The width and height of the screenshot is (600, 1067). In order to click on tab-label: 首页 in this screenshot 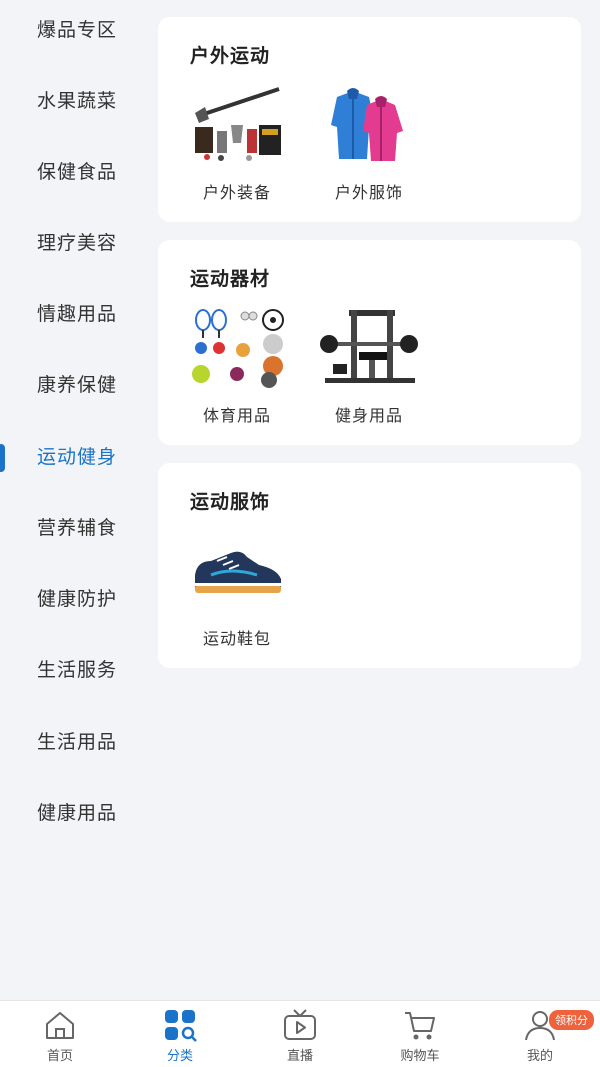, I will do `click(59, 1056)`.